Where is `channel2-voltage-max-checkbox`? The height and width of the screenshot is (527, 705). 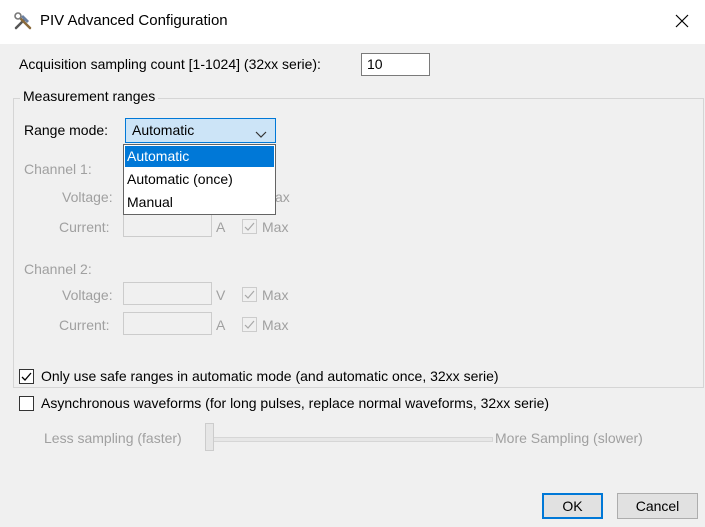 channel2-voltage-max-checkbox is located at coordinates (249, 294).